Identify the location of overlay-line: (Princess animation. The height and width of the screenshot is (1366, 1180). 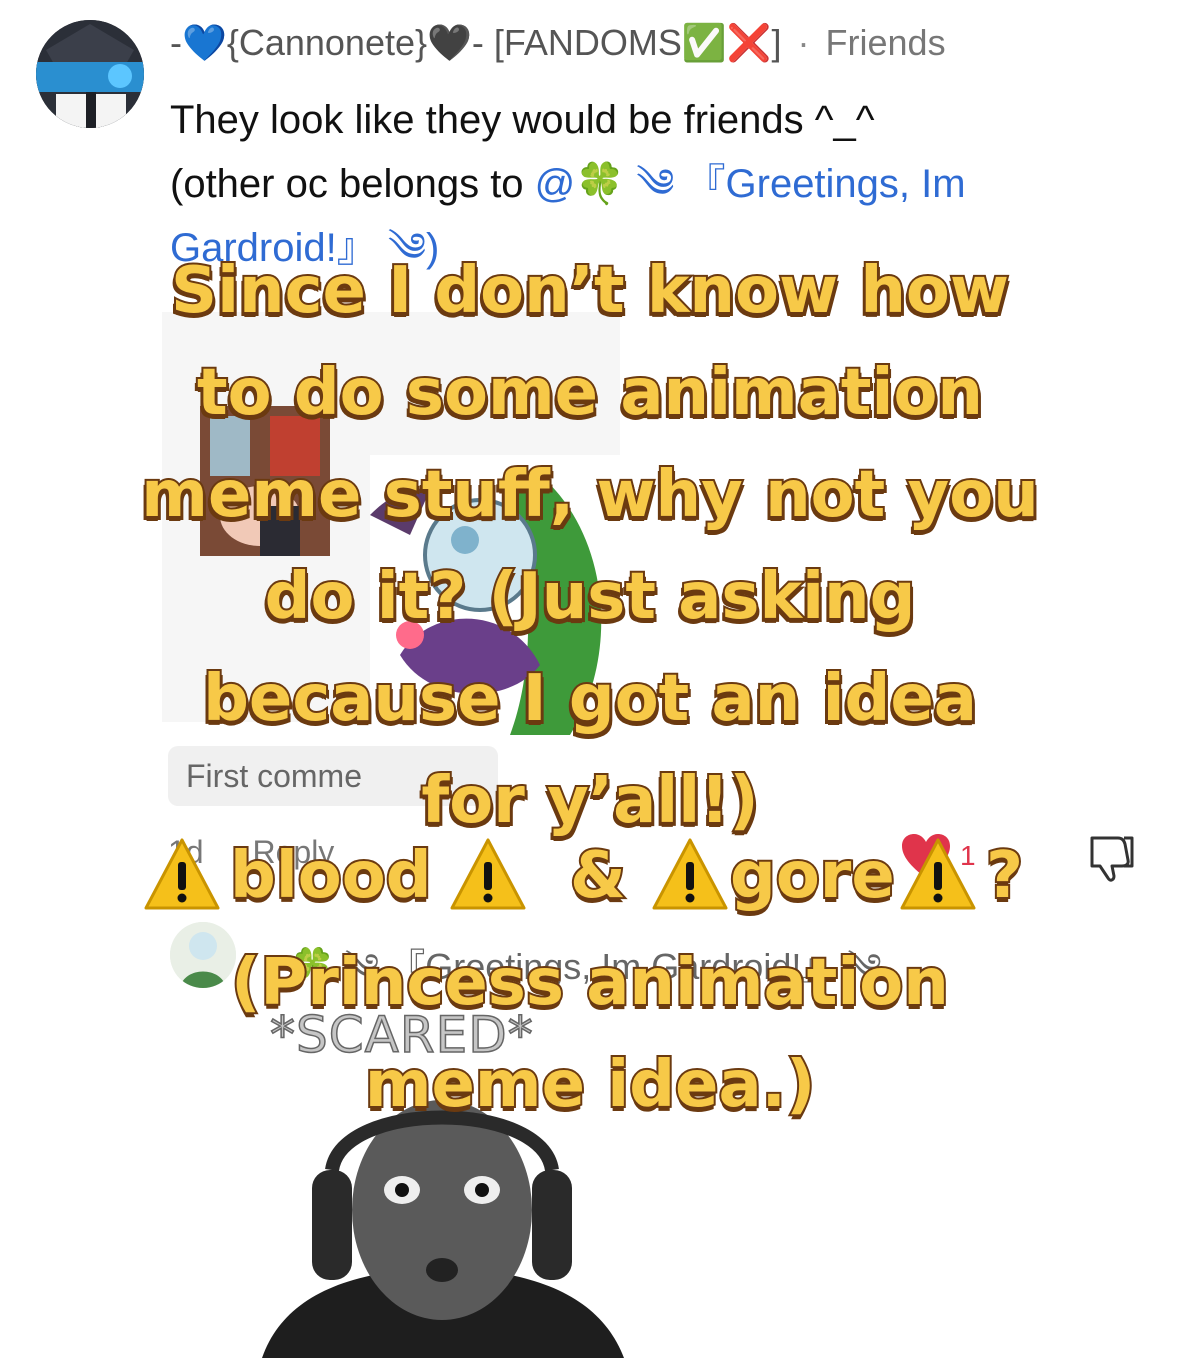
(590, 983).